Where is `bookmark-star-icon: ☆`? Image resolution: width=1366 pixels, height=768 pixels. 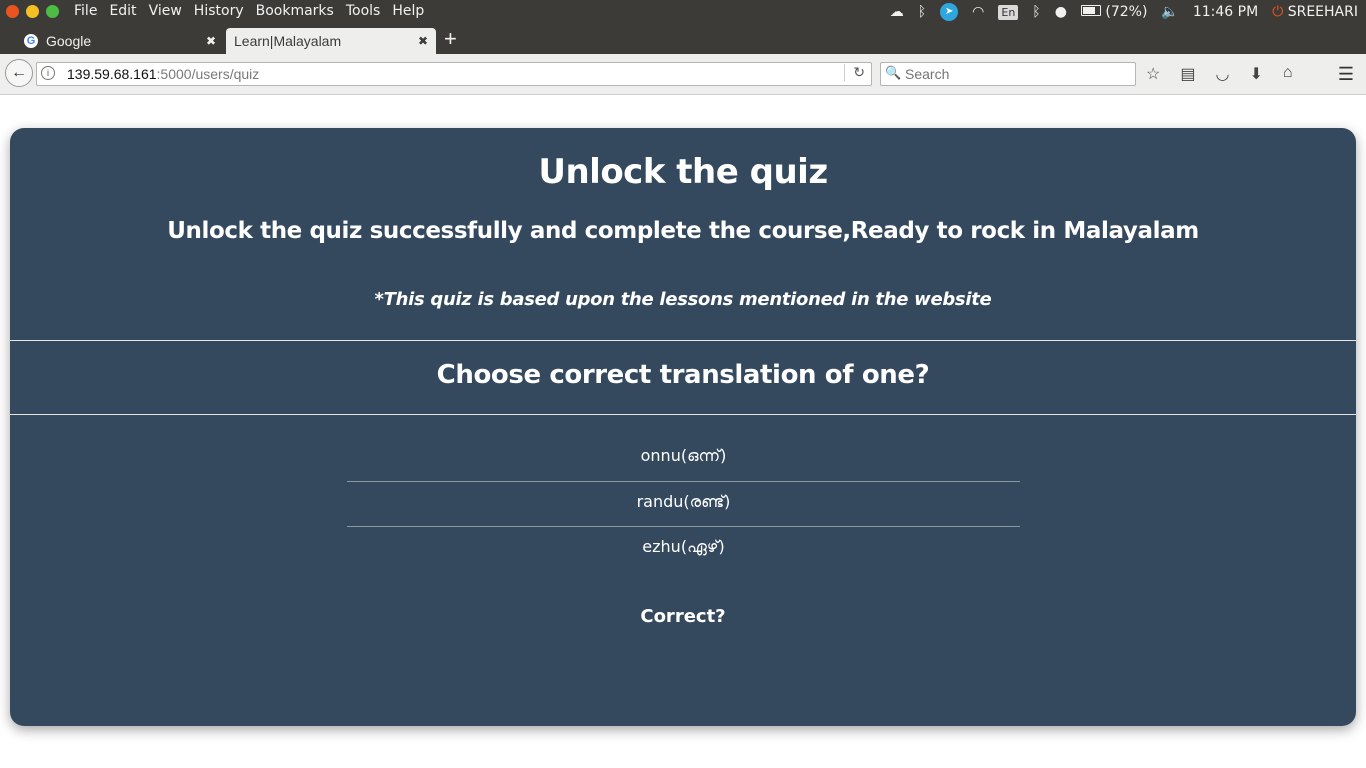
bookmark-star-icon: ☆ is located at coordinates (1153, 74).